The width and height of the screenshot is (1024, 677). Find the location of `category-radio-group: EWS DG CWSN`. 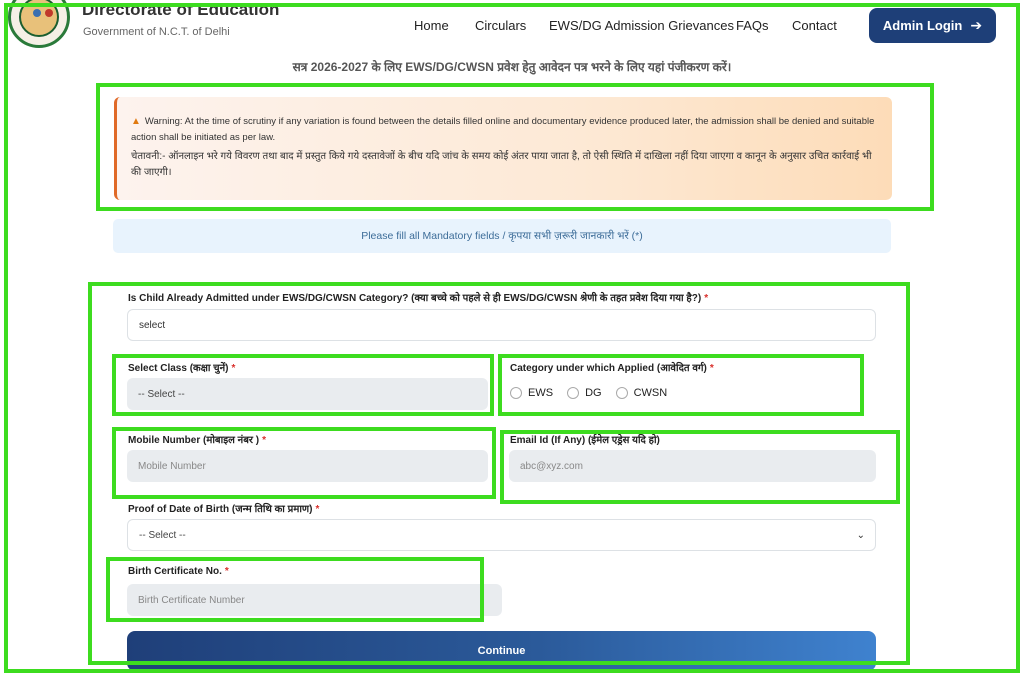

category-radio-group: EWS DG CWSN is located at coordinates (588, 393).